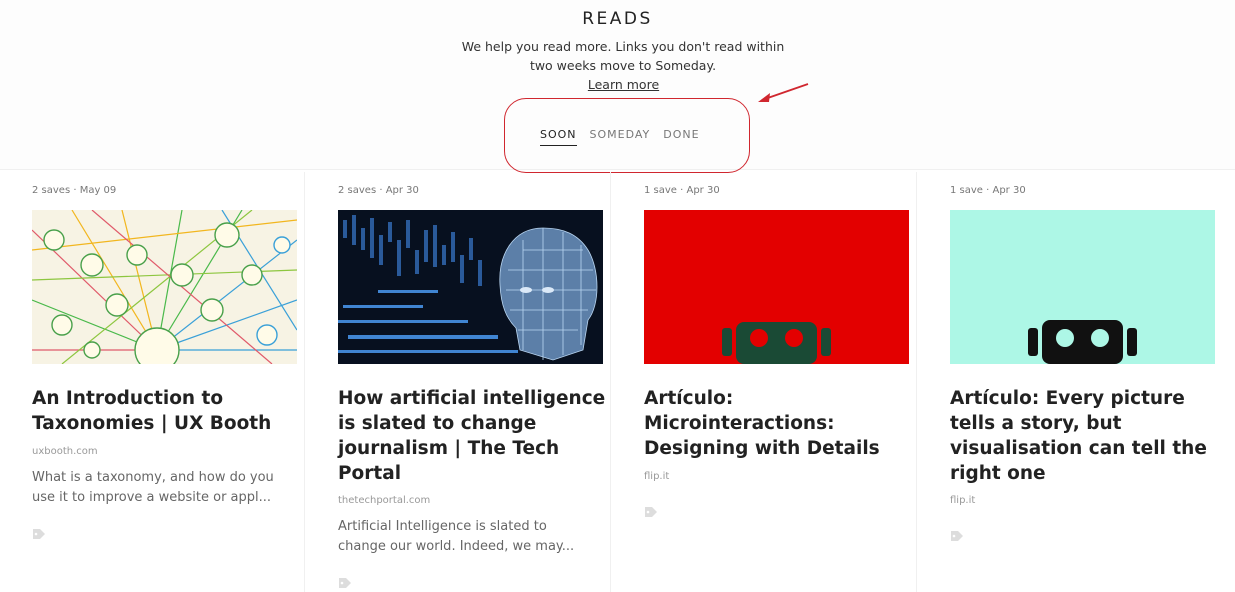  Describe the element at coordinates (617, 19) in the screenshot. I see `page-title: READS` at that location.